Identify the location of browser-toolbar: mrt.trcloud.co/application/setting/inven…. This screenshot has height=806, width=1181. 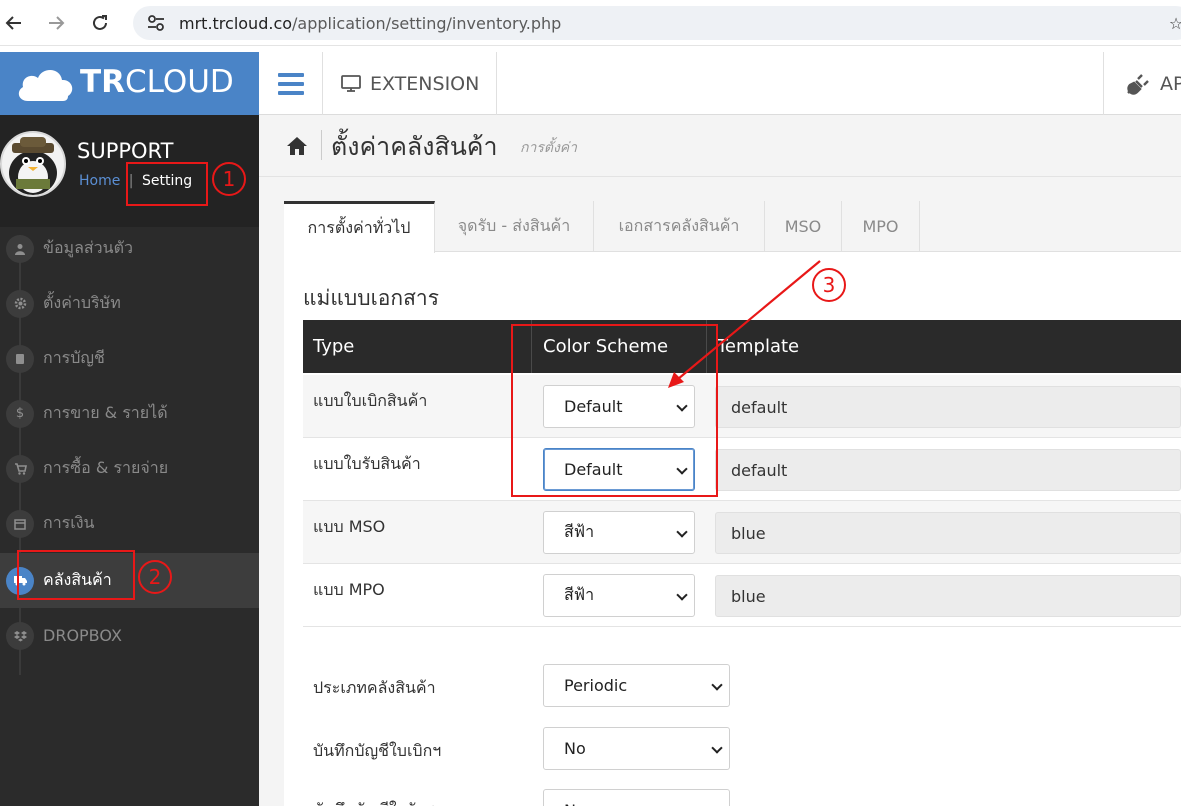
(590, 23).